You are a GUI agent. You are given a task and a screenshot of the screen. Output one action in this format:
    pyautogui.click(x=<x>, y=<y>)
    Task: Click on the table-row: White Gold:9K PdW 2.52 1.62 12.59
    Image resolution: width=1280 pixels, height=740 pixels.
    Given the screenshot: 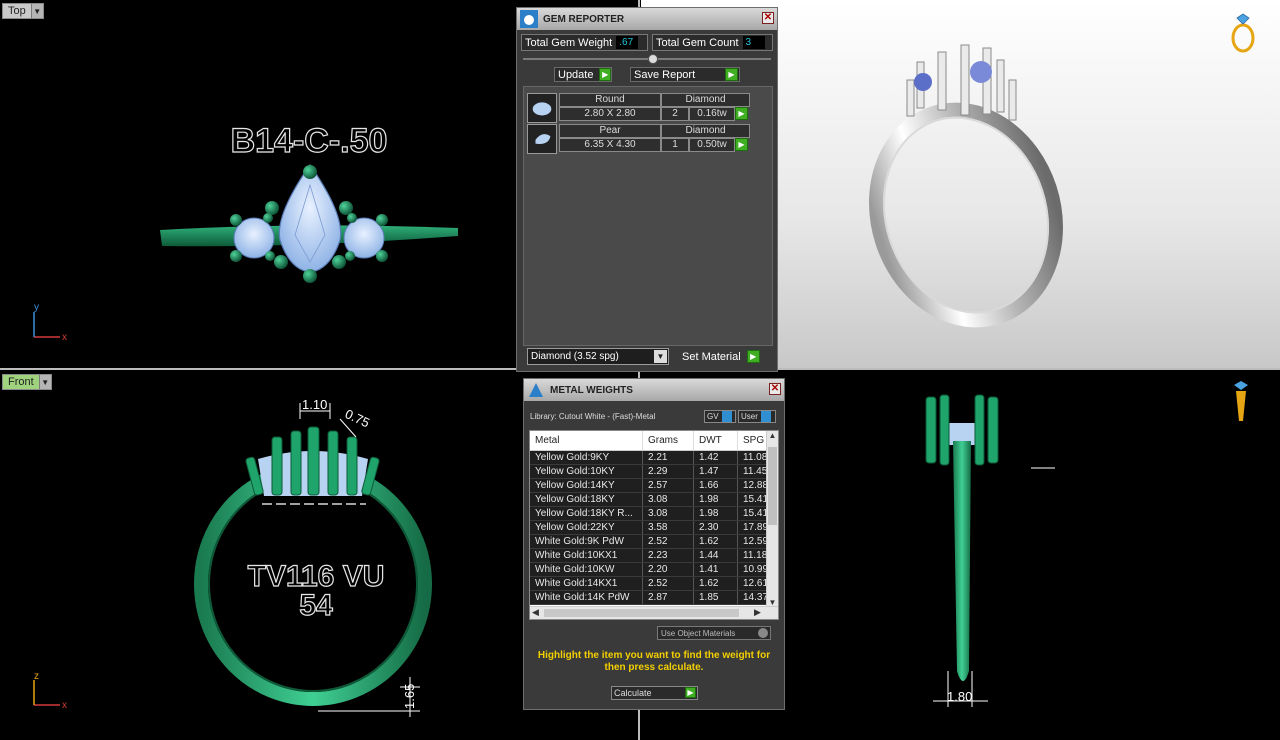 What is the action you would take?
    pyautogui.click(x=654, y=542)
    